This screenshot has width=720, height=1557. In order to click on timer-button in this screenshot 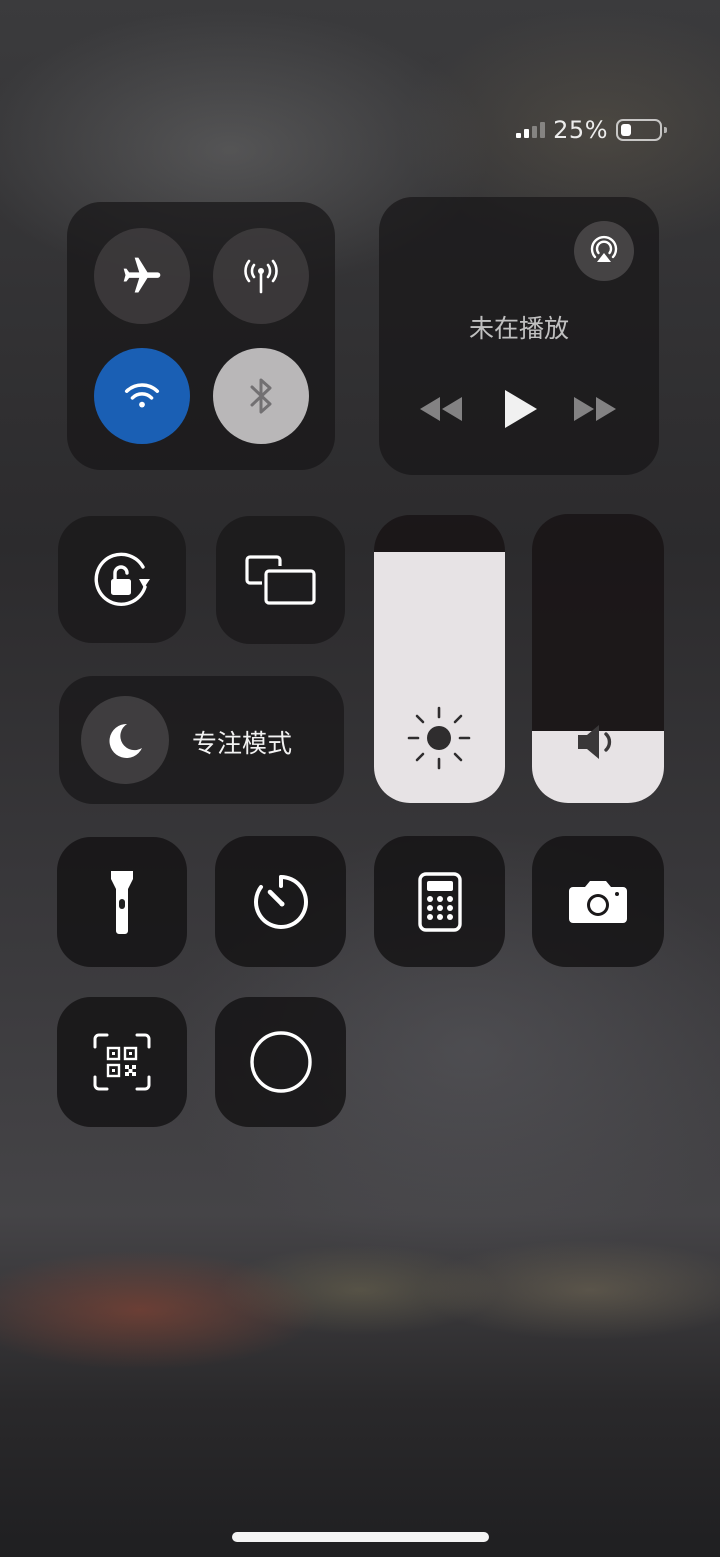, I will do `click(280, 901)`.